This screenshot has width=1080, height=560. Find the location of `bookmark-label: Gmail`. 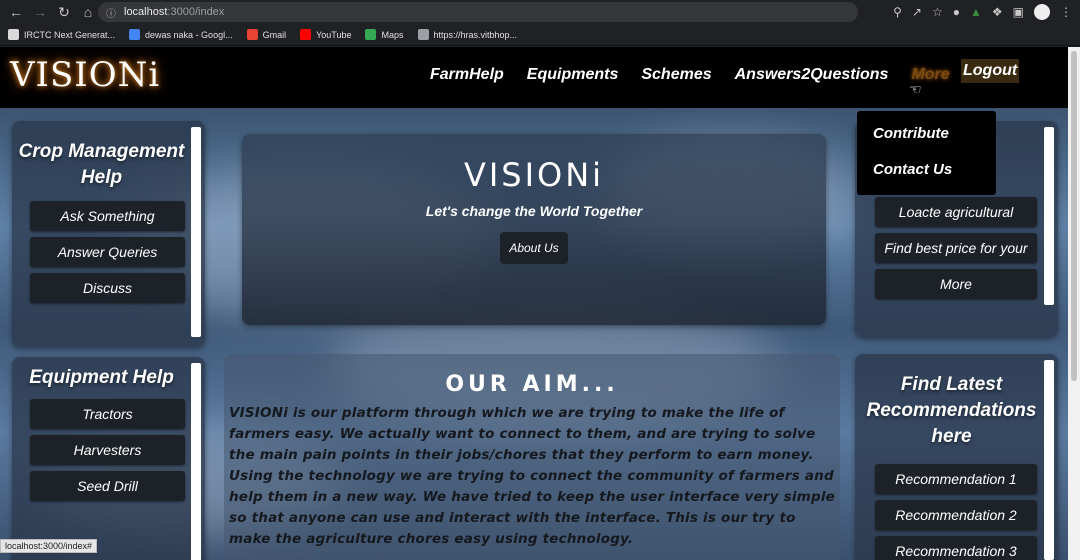

bookmark-label: Gmail is located at coordinates (274, 34).